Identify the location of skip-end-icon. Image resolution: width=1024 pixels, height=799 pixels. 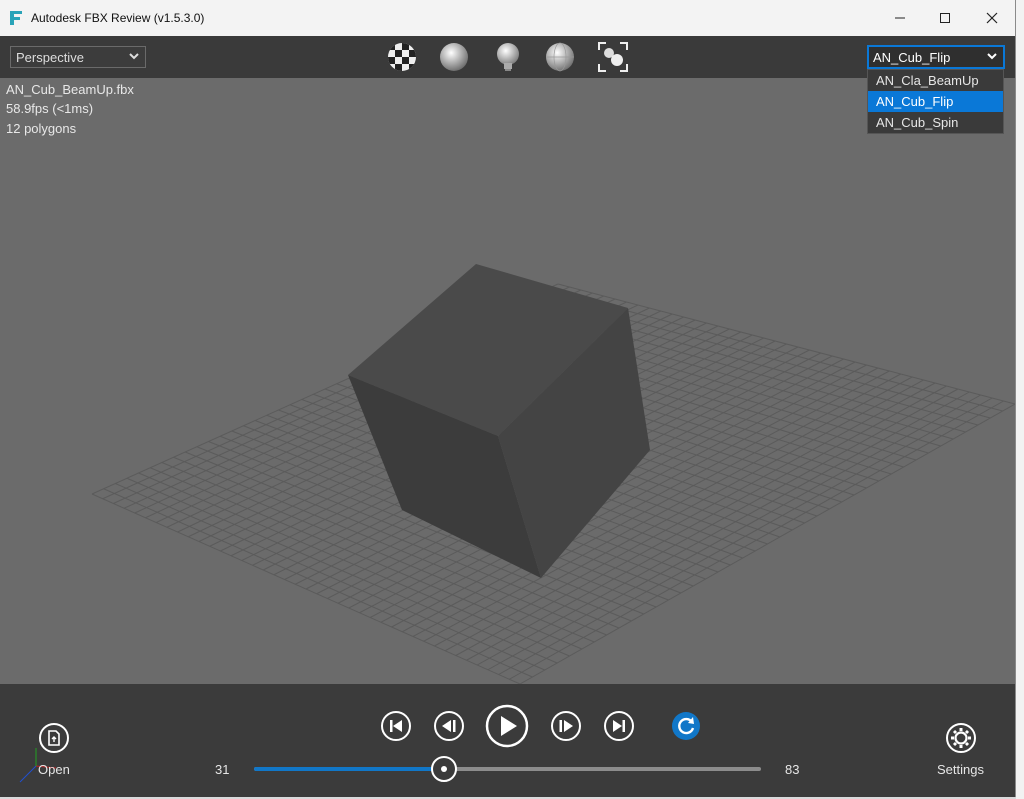
(619, 726).